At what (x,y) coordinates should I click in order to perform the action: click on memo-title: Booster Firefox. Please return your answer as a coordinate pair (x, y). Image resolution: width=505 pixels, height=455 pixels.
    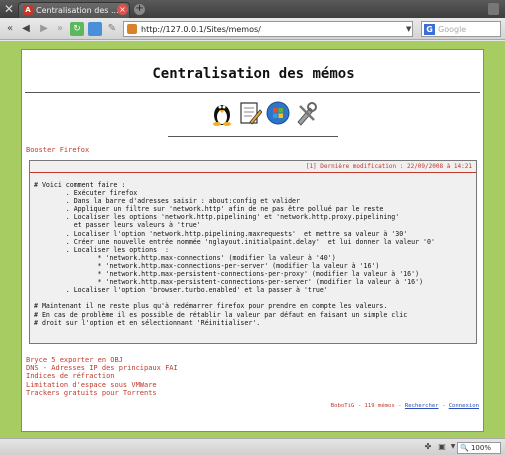
    Looking at the image, I should click on (58, 150).